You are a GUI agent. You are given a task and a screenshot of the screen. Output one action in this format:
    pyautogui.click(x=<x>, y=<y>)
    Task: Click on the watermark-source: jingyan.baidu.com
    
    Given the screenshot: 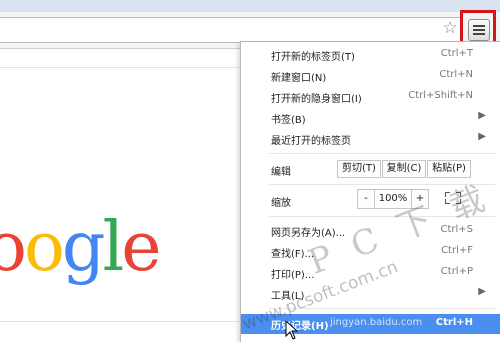 What is the action you would take?
    pyautogui.click(x=376, y=322)
    